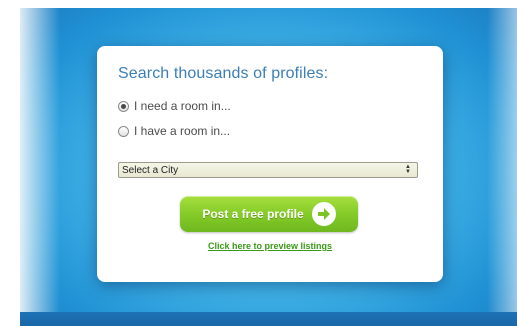 The width and height of the screenshot is (517, 326). I want to click on search-title: Search thousands of profiles:, so click(223, 73).